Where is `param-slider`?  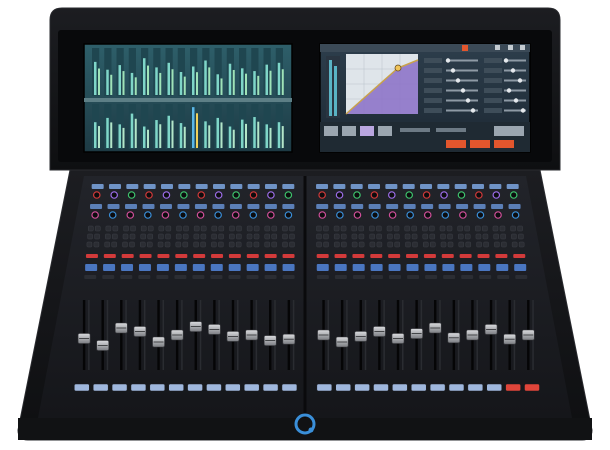
param-slider is located at coordinates (462, 100).